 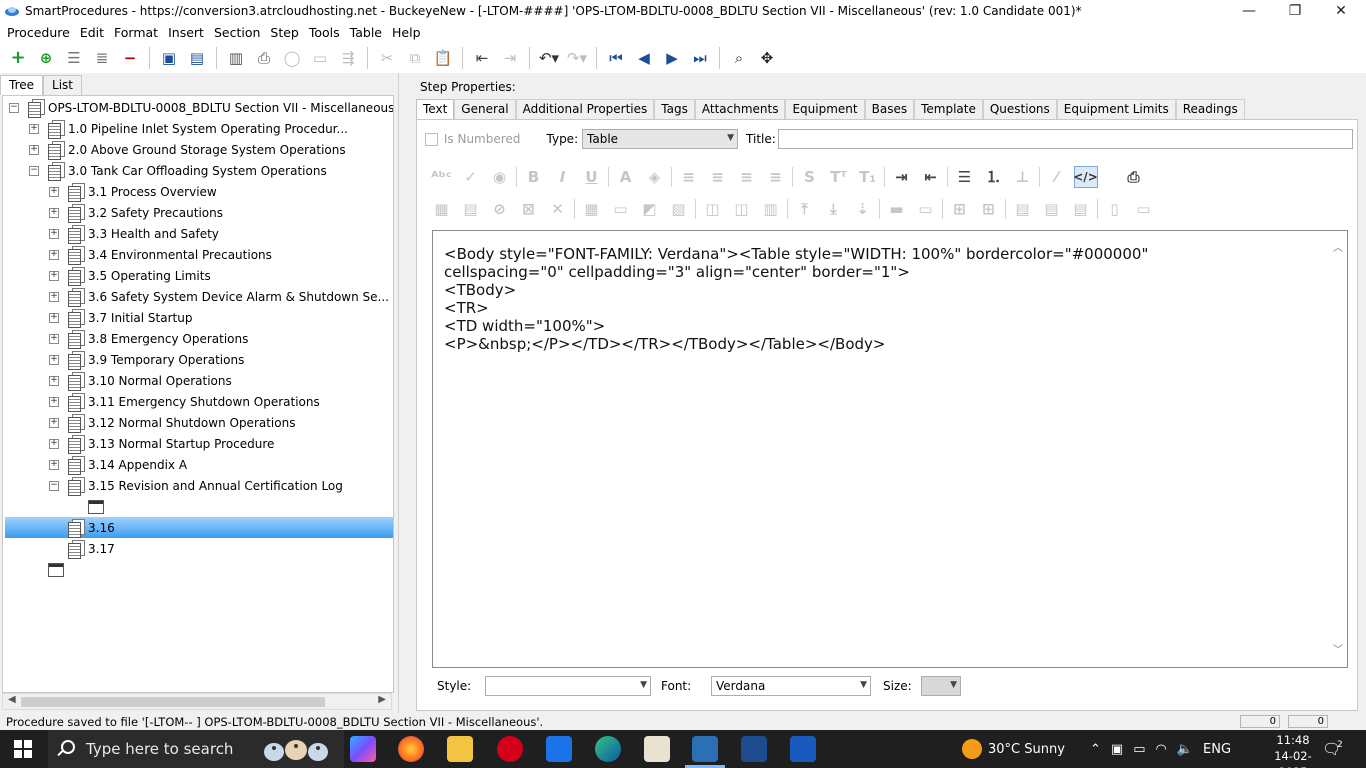 What do you see at coordinates (471, 209) in the screenshot?
I see `insert-table-icon: ▤` at bounding box center [471, 209].